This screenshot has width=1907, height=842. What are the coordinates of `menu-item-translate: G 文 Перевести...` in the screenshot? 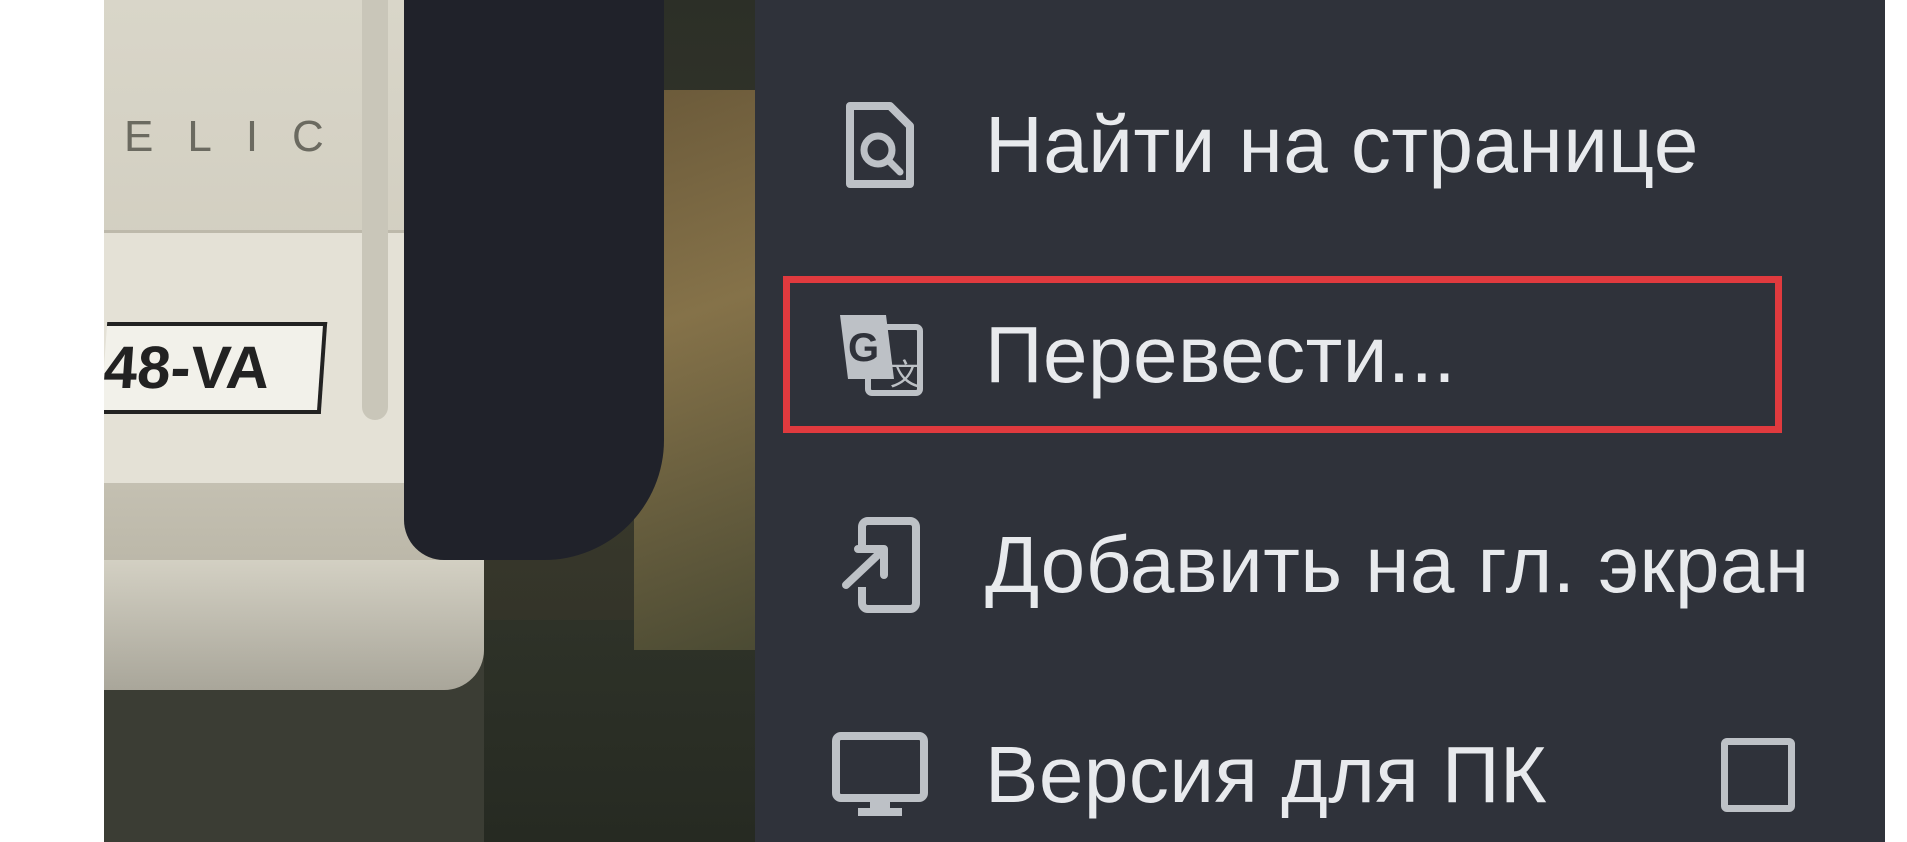 It's located at (1320, 355).